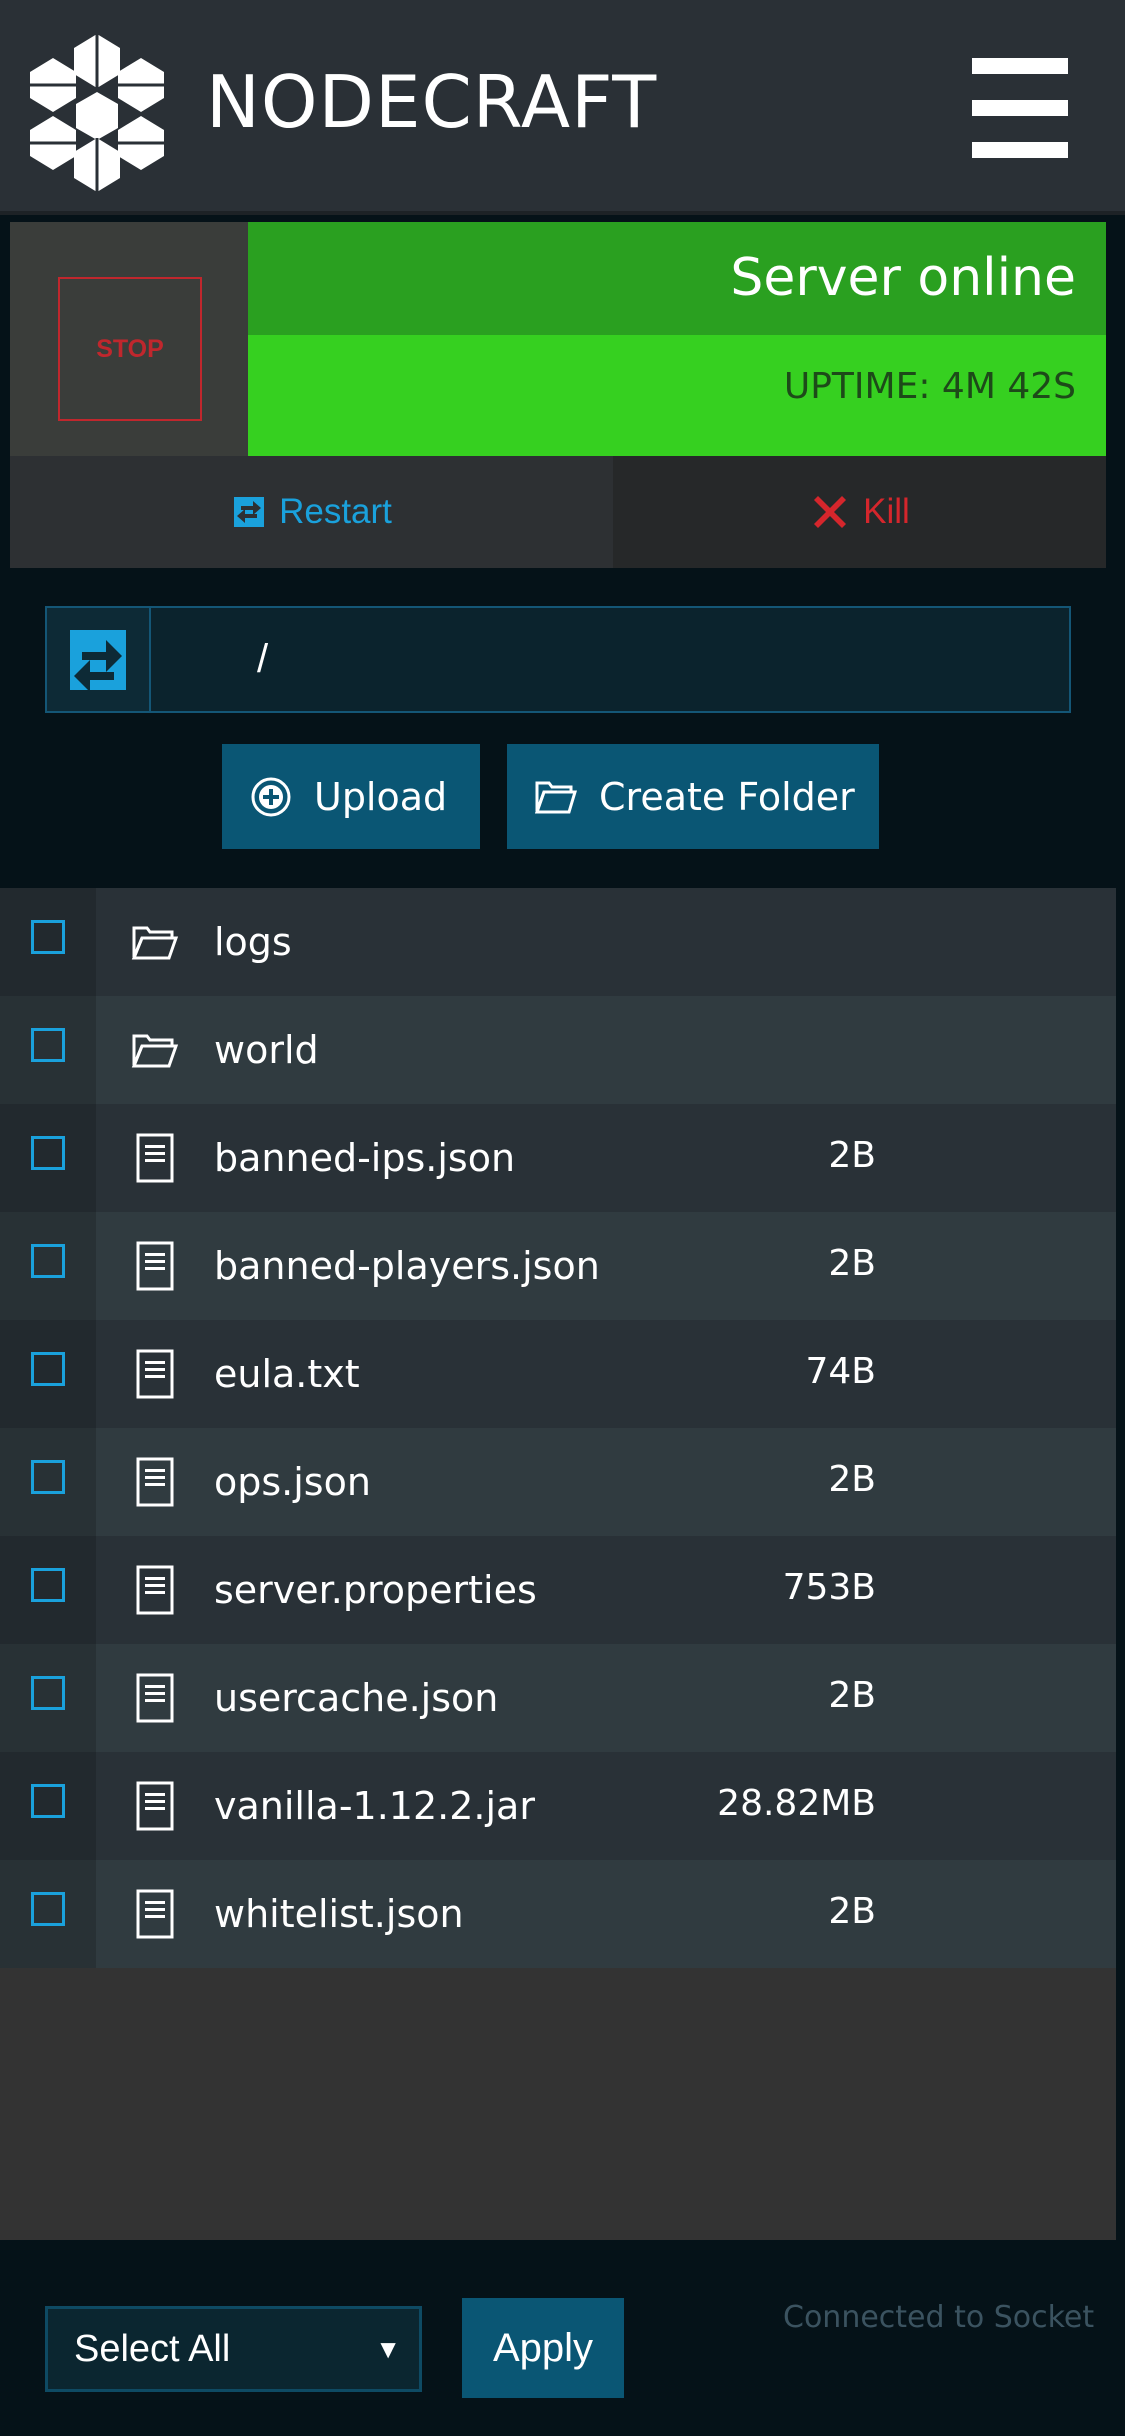  I want to click on file-name: vanilla-1.12.2.jar, so click(374, 1806).